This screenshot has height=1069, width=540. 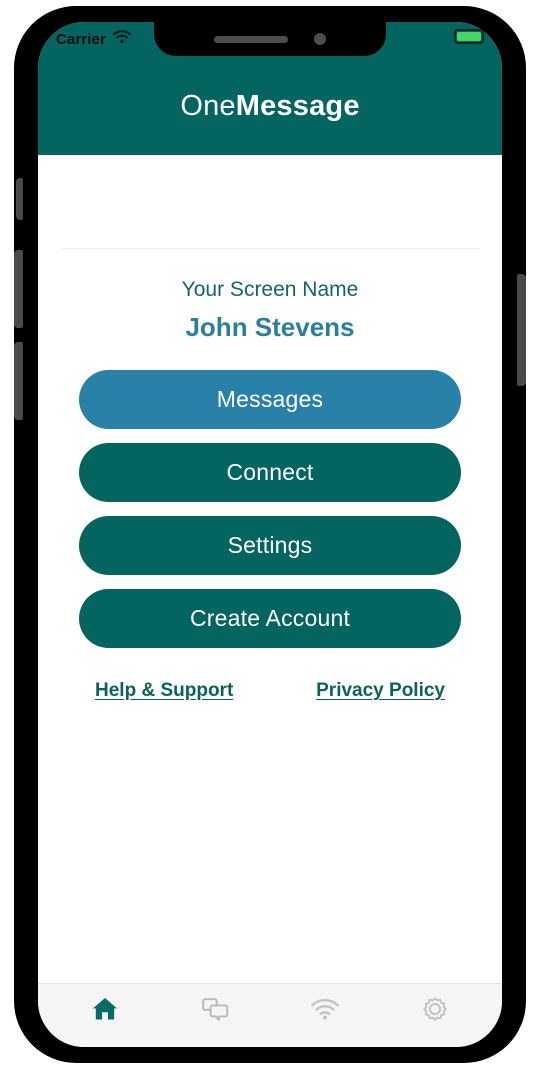 I want to click on volume-down-button, so click(x=18, y=381).